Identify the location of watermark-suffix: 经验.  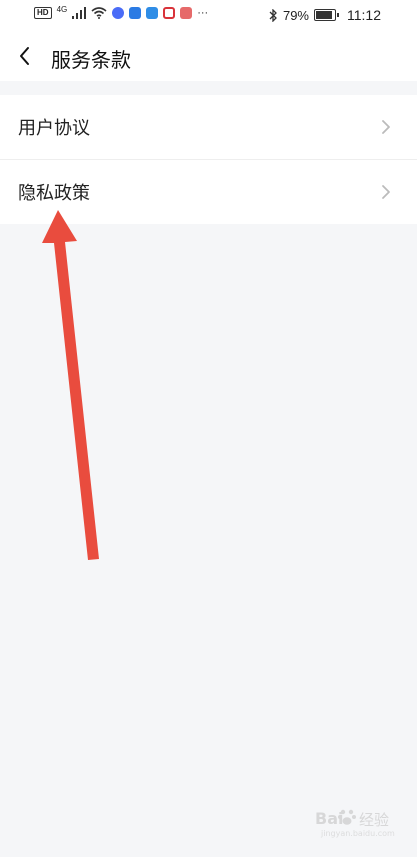
(374, 820).